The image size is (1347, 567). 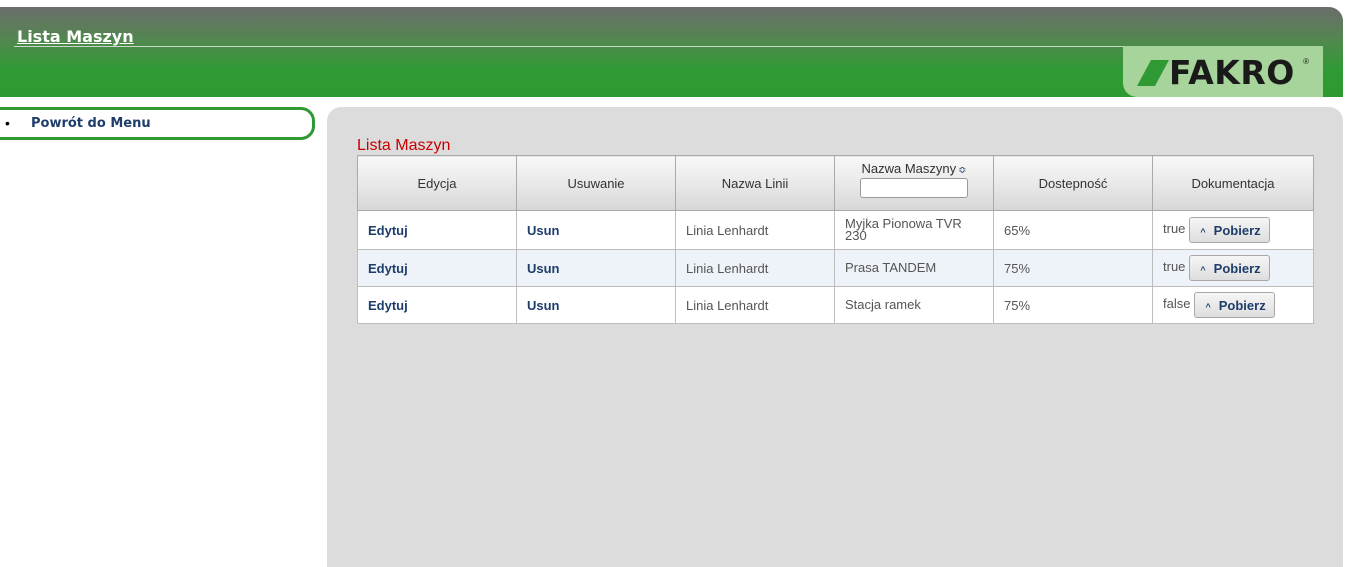 I want to click on cell-machine-name: Stacja ramek, so click(x=914, y=305).